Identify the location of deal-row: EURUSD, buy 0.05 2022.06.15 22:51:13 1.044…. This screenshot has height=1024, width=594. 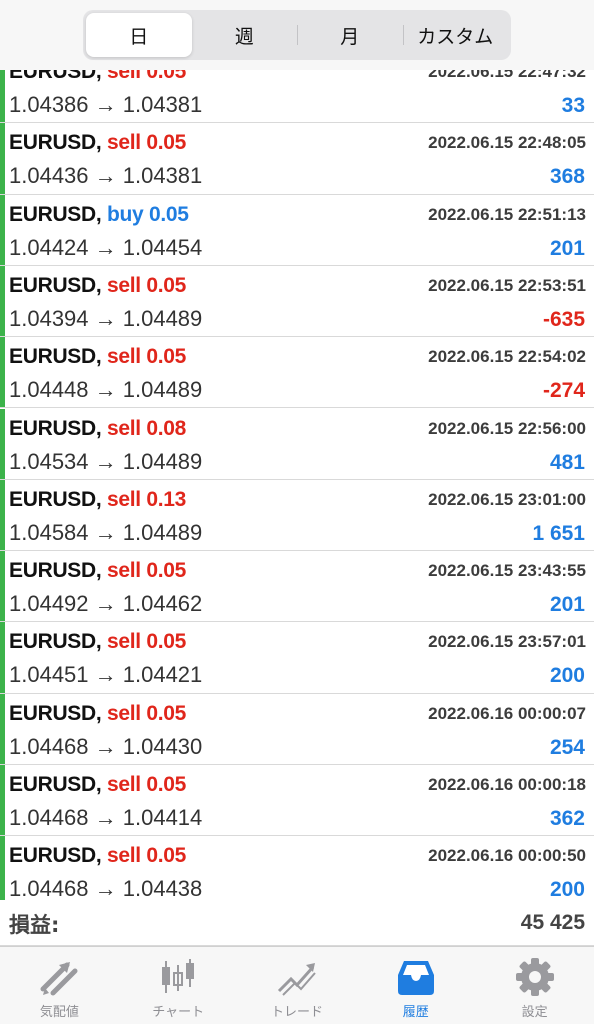
(297, 230).